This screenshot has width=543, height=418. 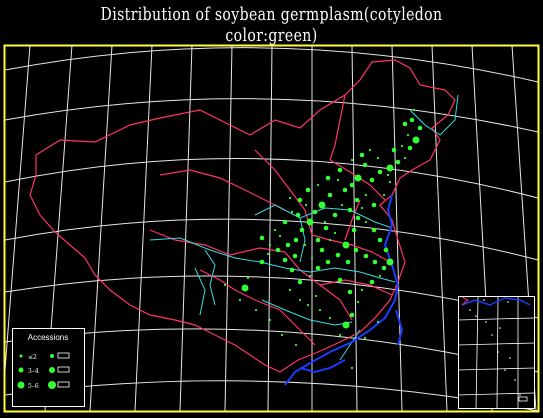 I want to click on legend: Accessions ≤2 3–4 5–6, so click(x=48, y=367).